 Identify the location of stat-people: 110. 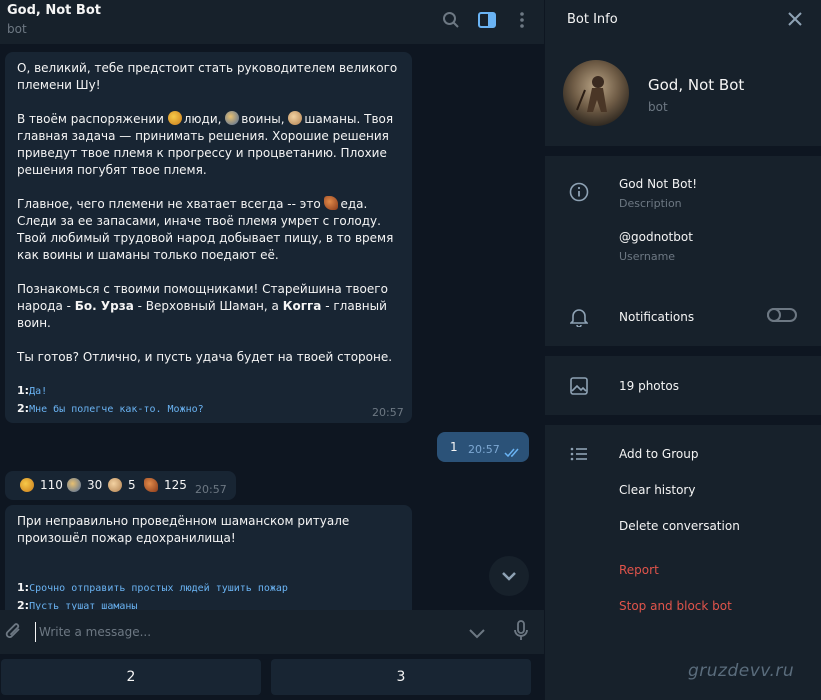
(51, 485).